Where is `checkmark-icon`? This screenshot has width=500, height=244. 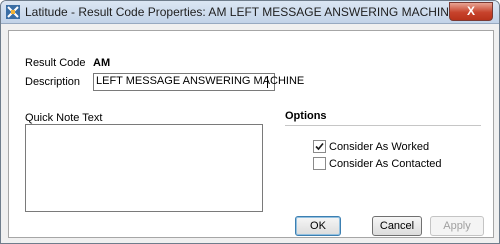 checkmark-icon is located at coordinates (319, 146).